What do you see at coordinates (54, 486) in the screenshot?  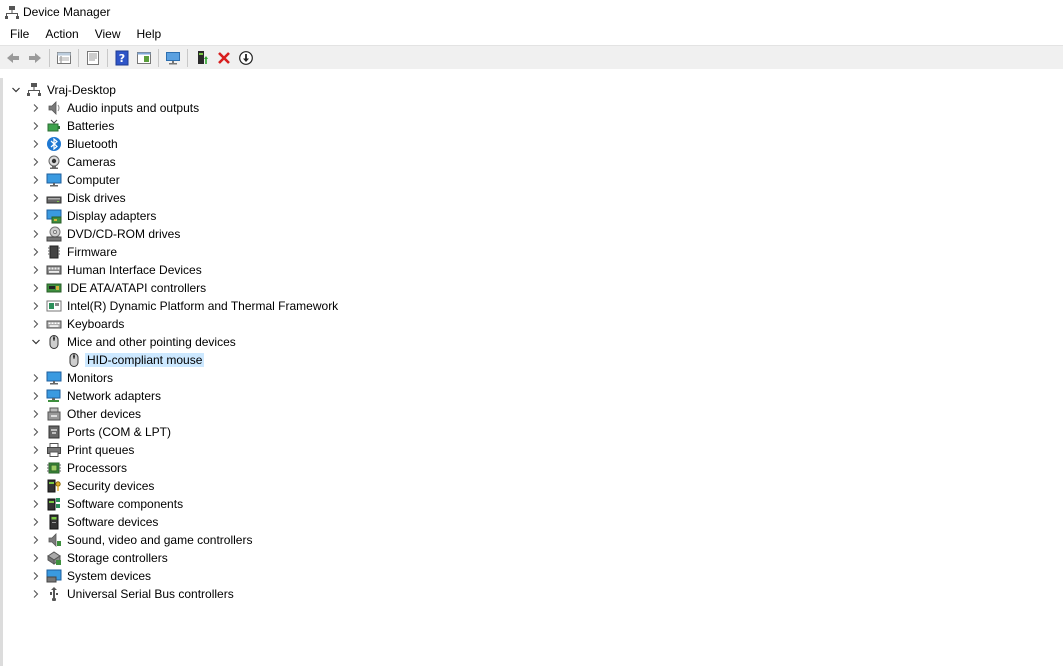 I see `security-device-icon` at bounding box center [54, 486].